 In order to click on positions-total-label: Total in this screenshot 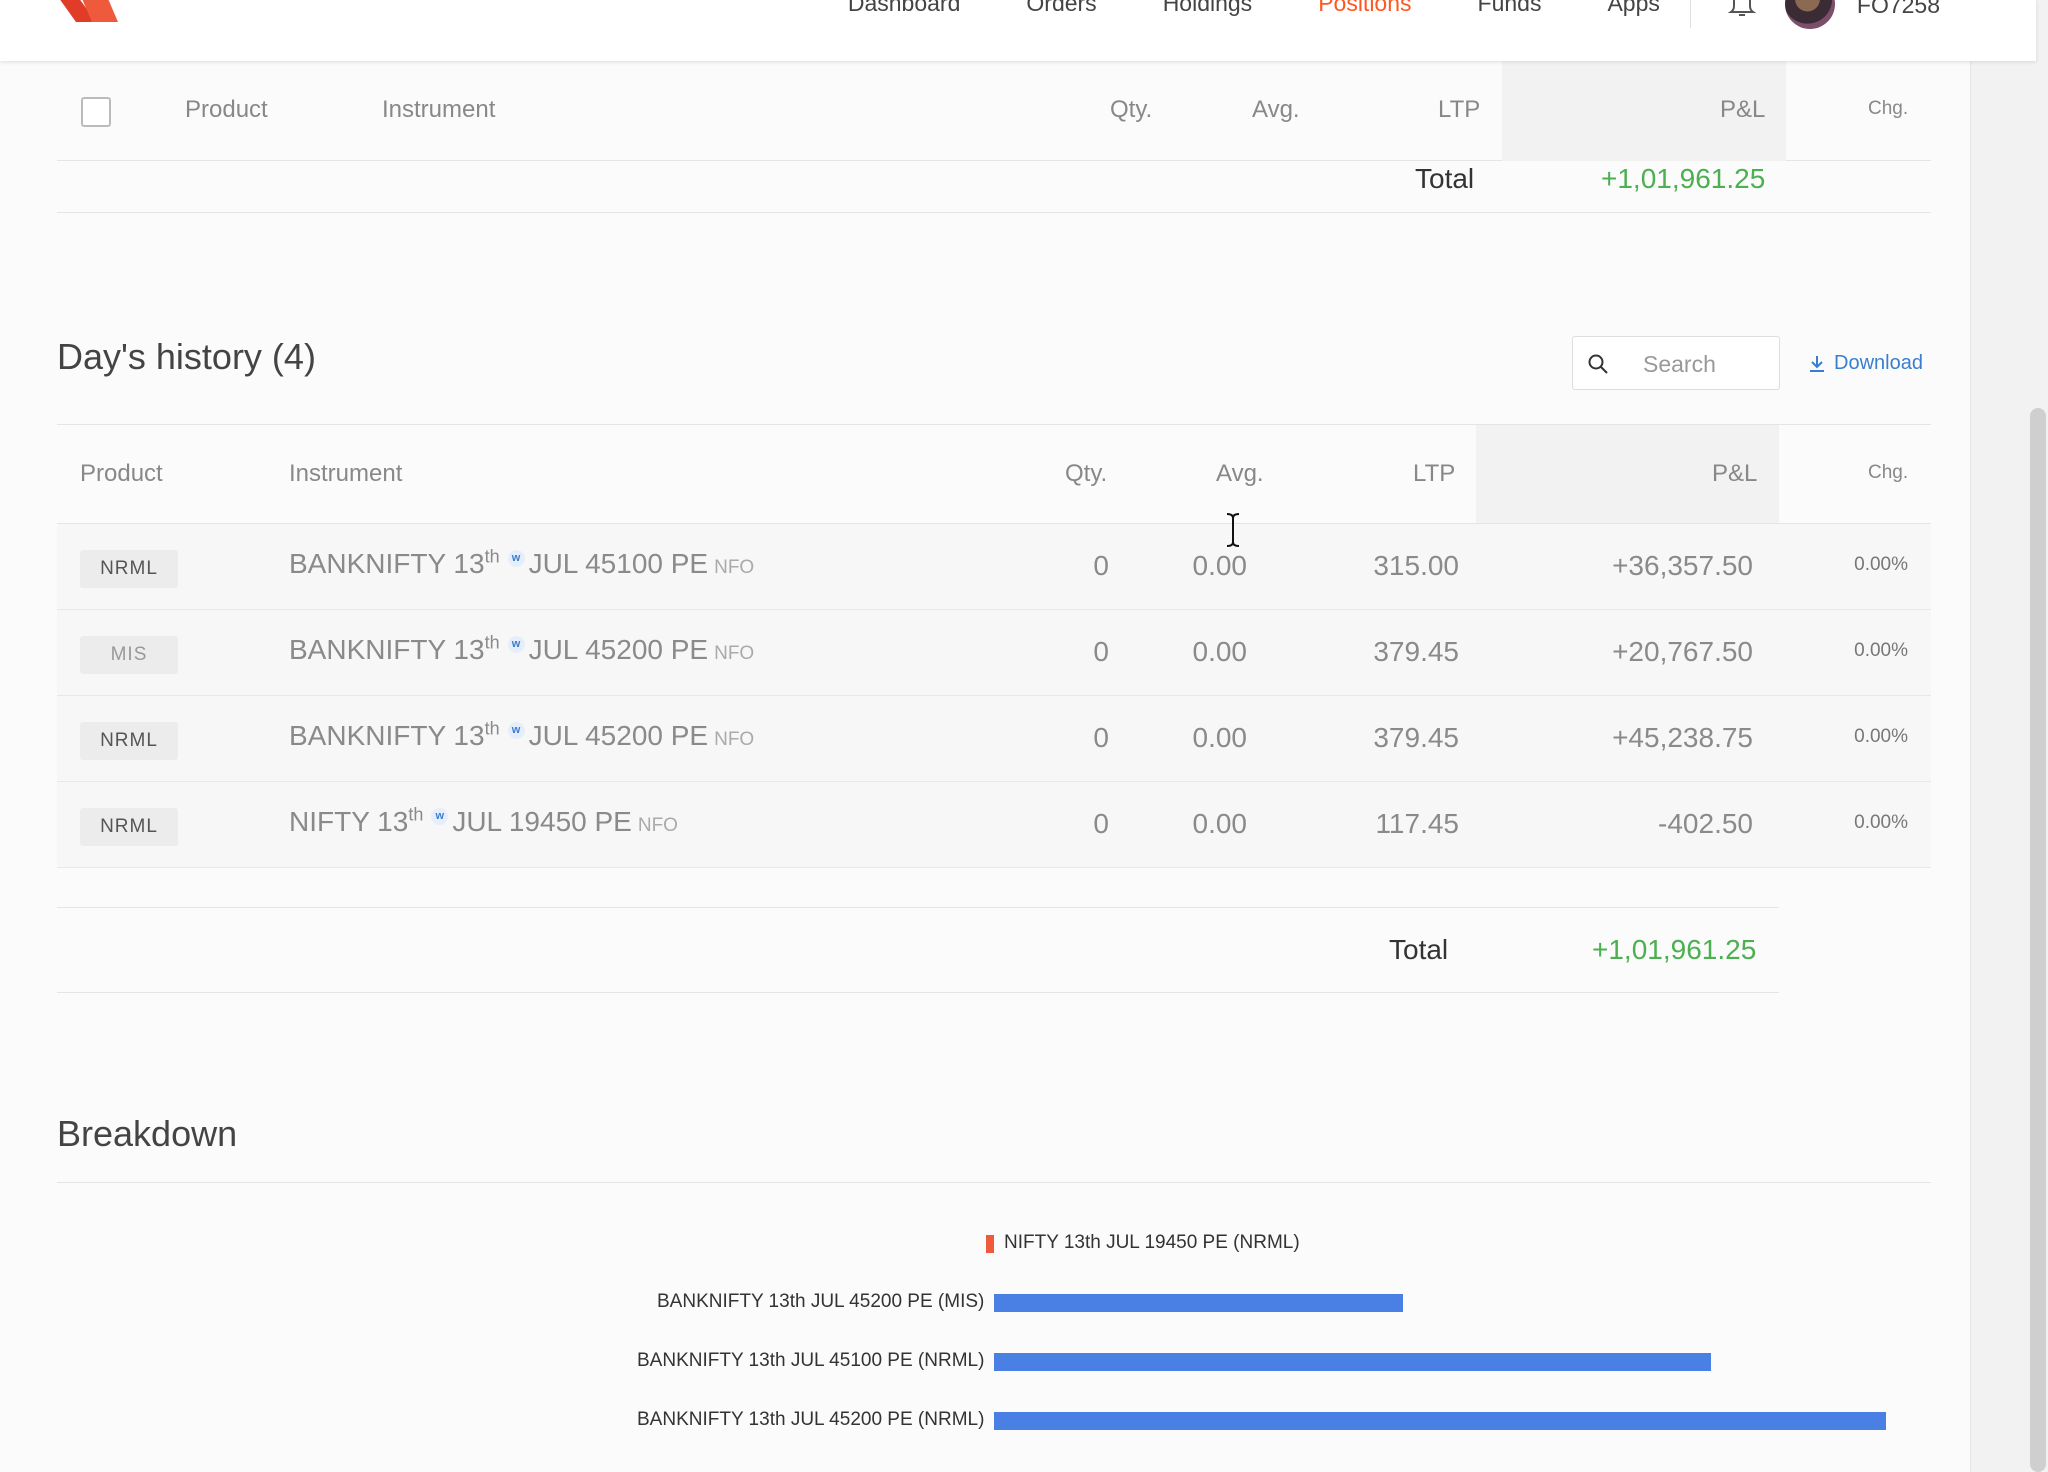, I will do `click(1445, 178)`.